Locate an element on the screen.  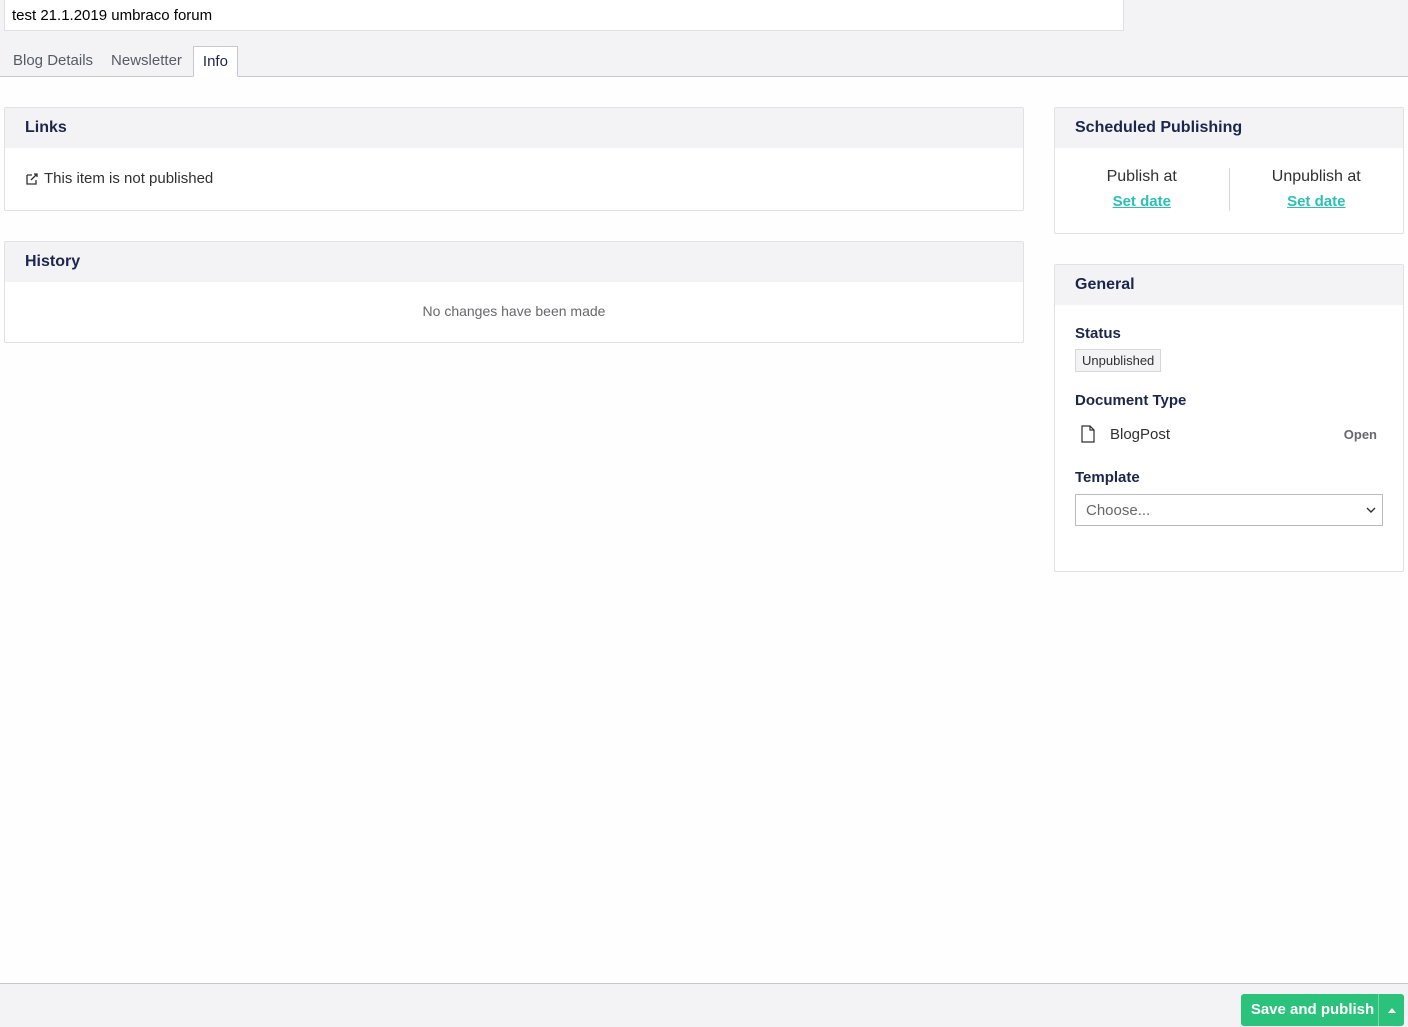
save-and-publish-button: Save and publish is located at coordinates (1322, 1010).